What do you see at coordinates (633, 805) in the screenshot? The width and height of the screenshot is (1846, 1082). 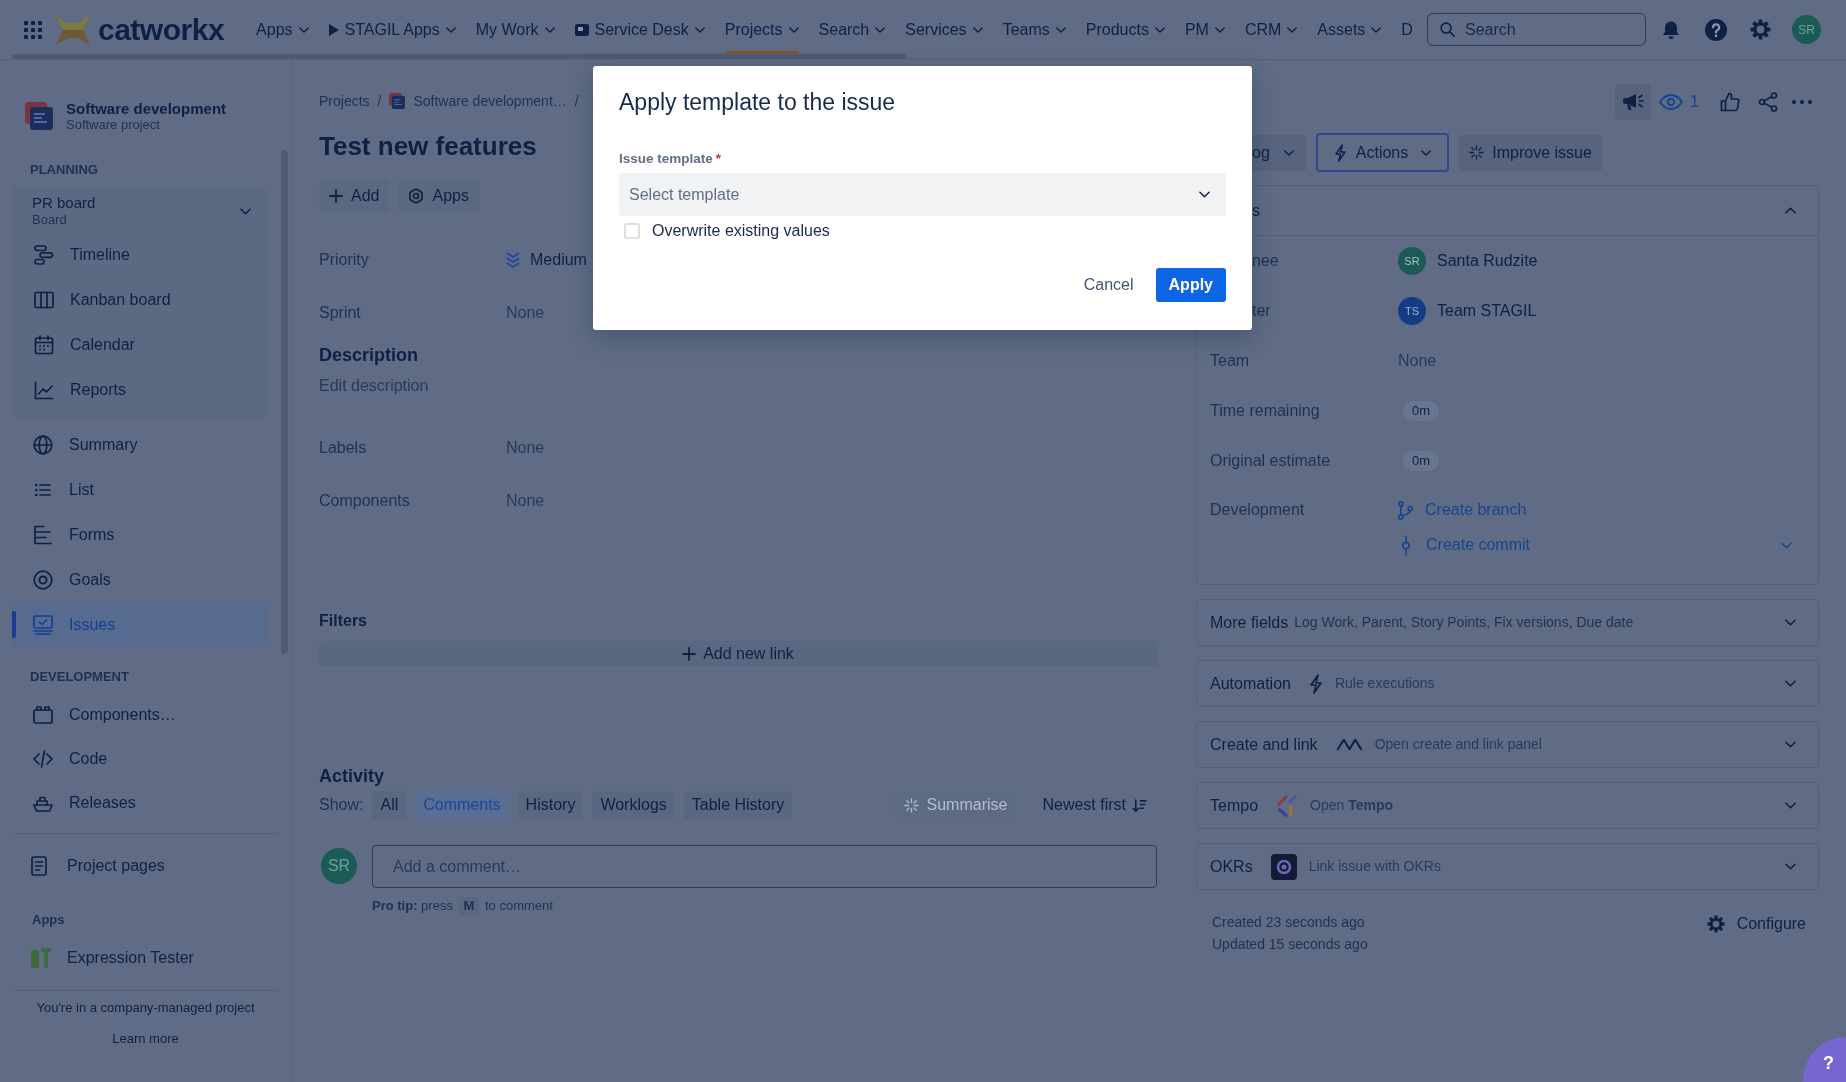 I see `activity-filter-tab: Worklogs` at bounding box center [633, 805].